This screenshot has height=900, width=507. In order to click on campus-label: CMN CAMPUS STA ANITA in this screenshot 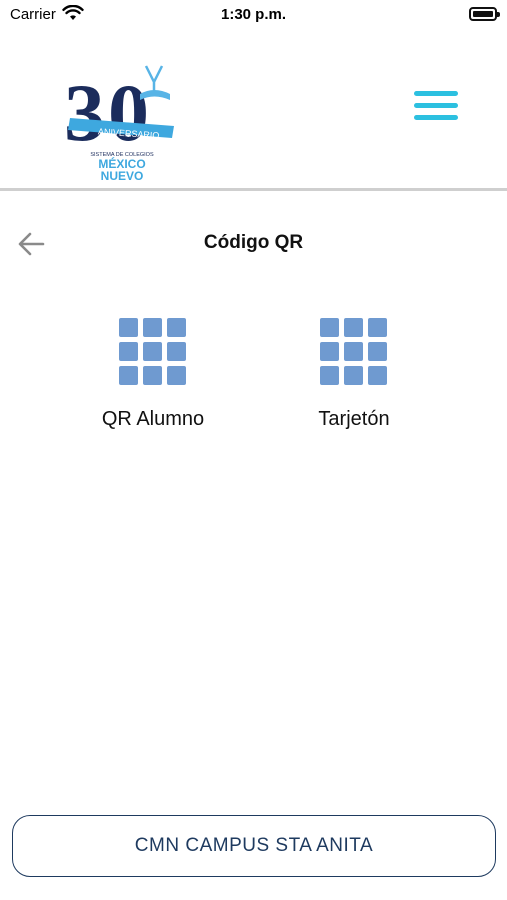, I will do `click(254, 845)`.